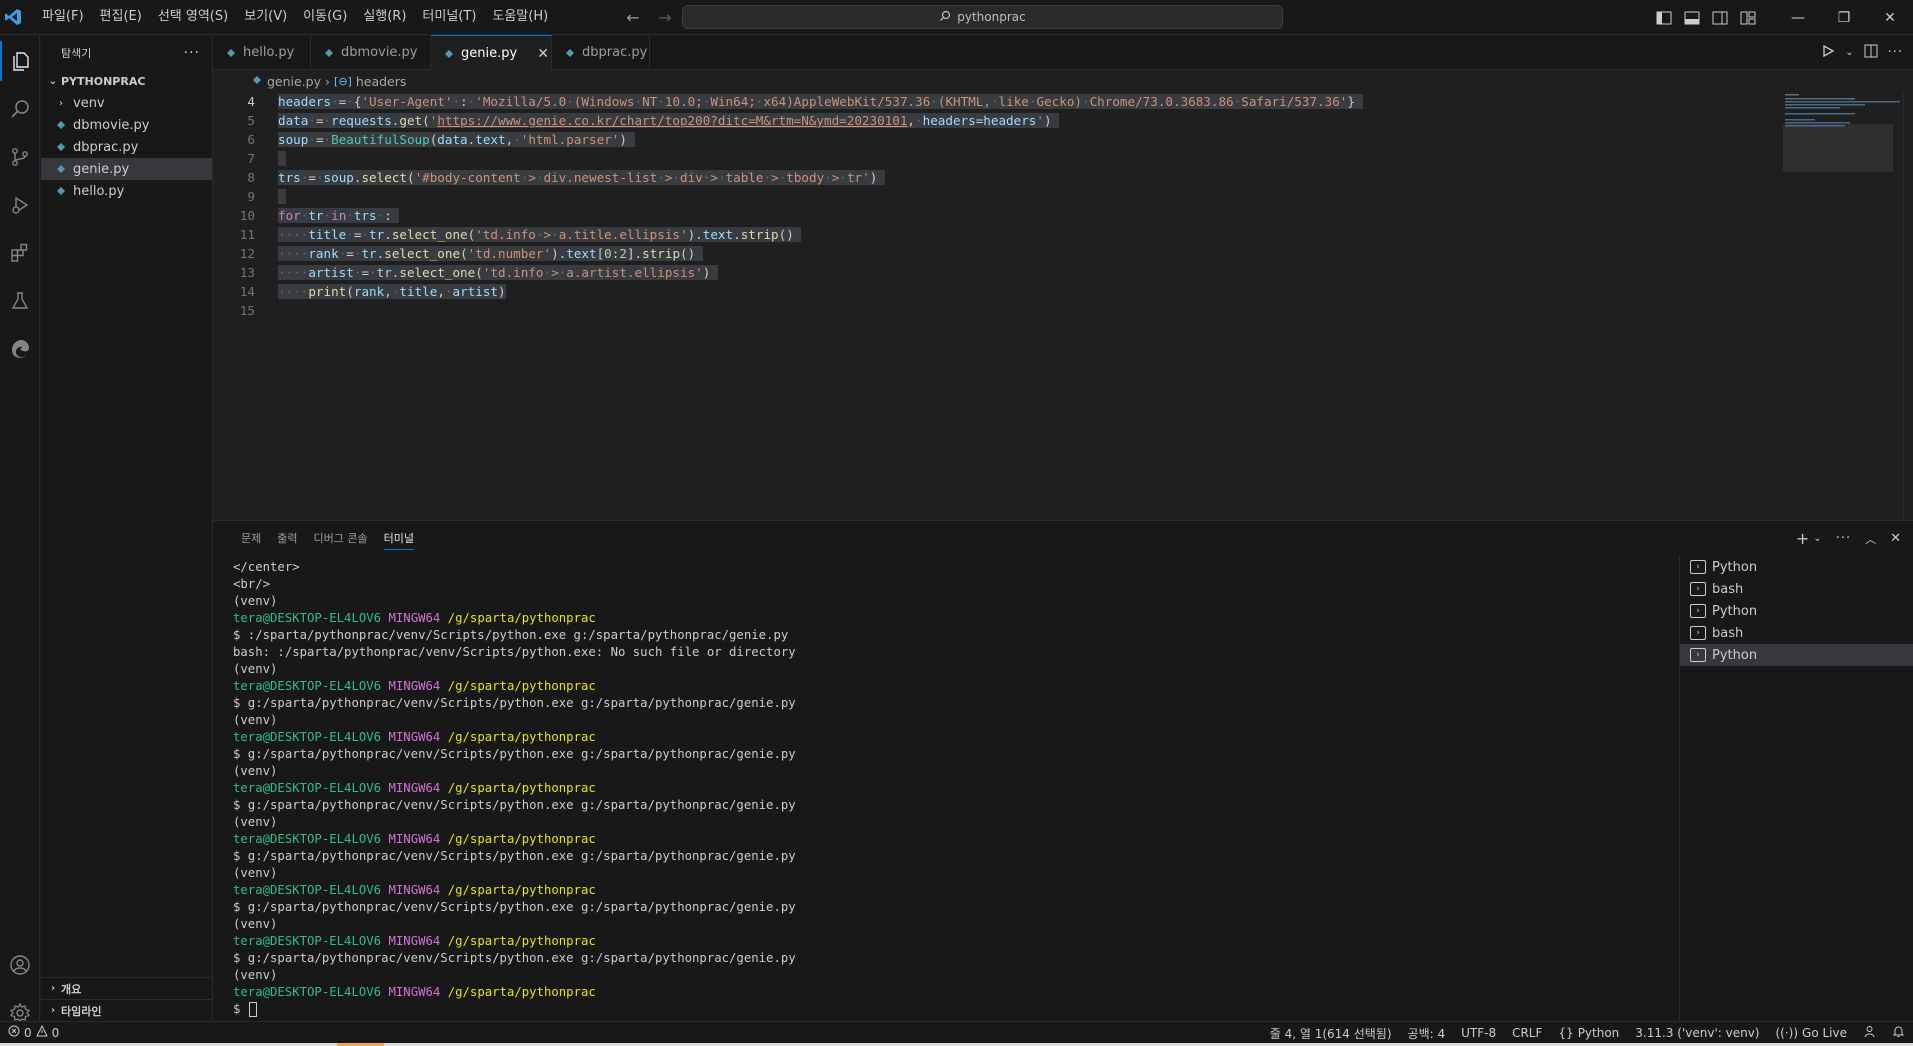  Describe the element at coordinates (491, 53) in the screenshot. I see `editor-tab: genie.py ✕` at that location.